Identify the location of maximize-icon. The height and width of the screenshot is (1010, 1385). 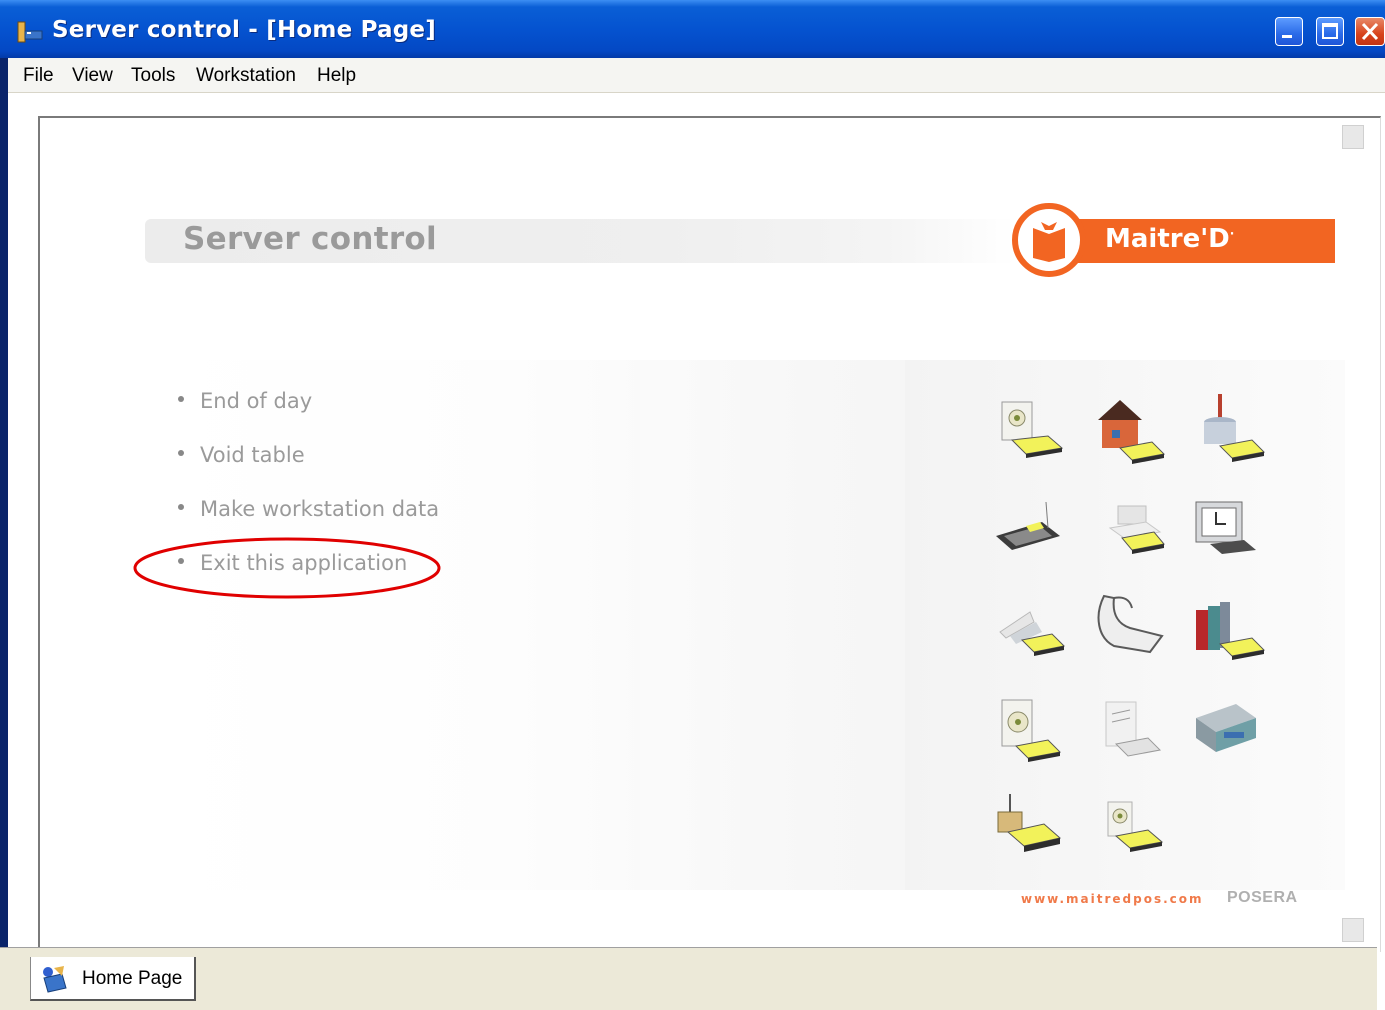
(1330, 31).